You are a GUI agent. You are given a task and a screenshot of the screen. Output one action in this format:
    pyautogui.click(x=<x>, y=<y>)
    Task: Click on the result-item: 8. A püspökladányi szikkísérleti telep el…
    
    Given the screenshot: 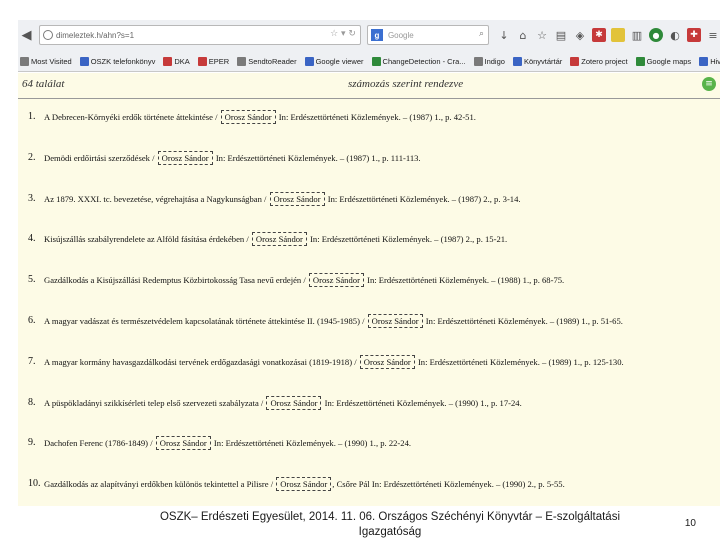 What is the action you would take?
    pyautogui.click(x=369, y=403)
    